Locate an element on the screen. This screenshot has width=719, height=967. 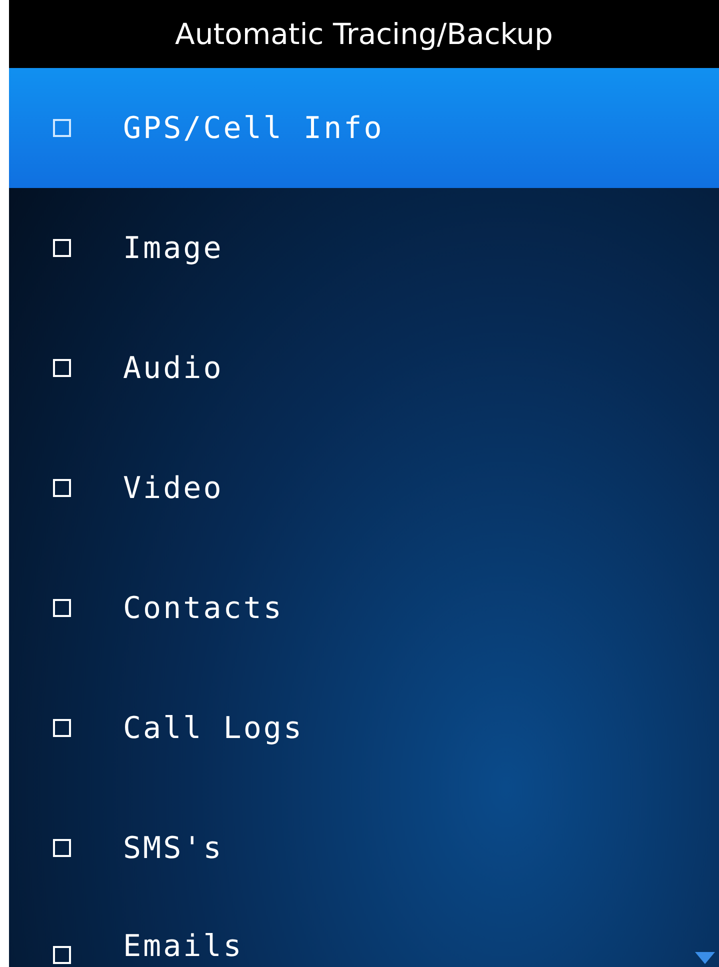
item-label: Audio is located at coordinates (173, 368).